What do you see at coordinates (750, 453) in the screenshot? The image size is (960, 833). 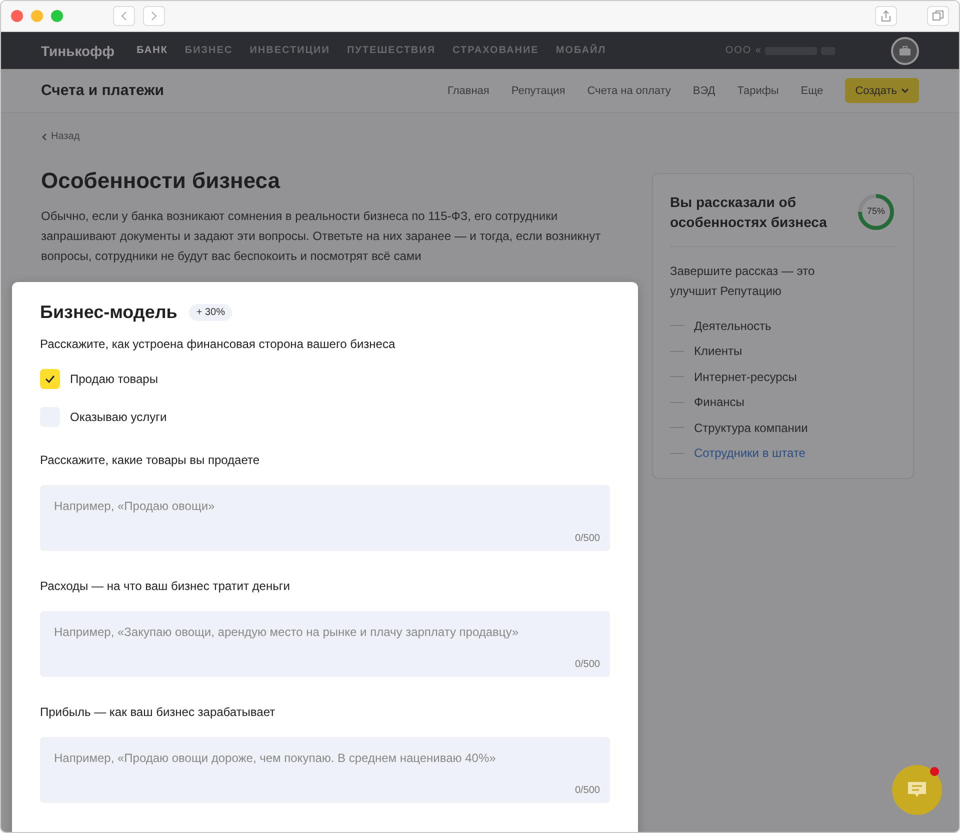 I see `progress-step-link: Сотрудники в штате` at bounding box center [750, 453].